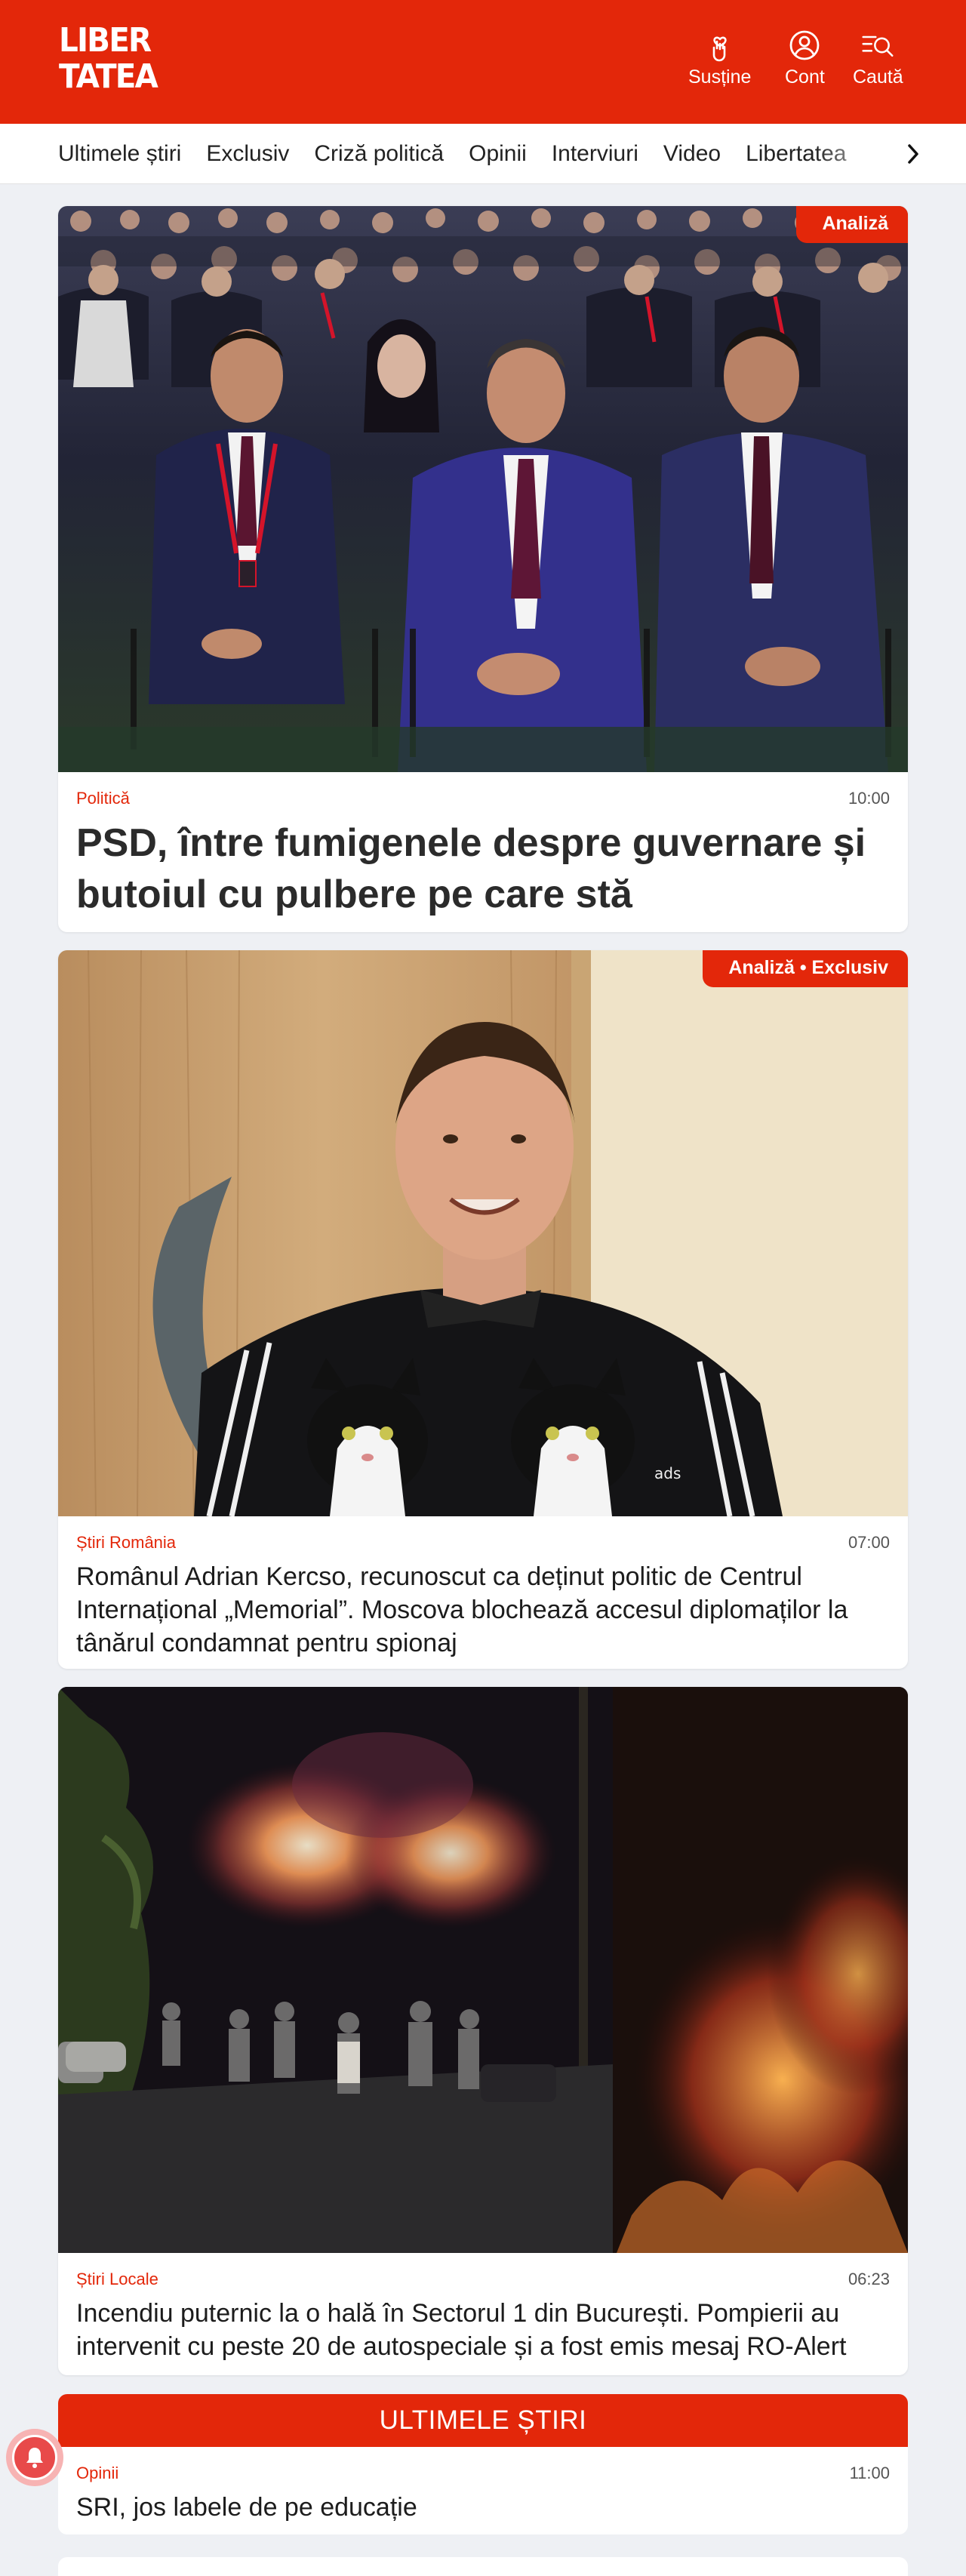 The image size is (966, 2576). I want to click on nav-item-political-crisis: Criză politică, so click(379, 154).